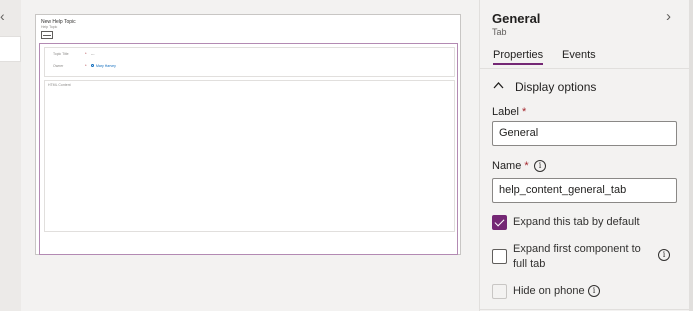 This screenshot has height=311, width=693. What do you see at coordinates (106, 66) in the screenshot?
I see `field-value-owner: Mary Harvey` at bounding box center [106, 66].